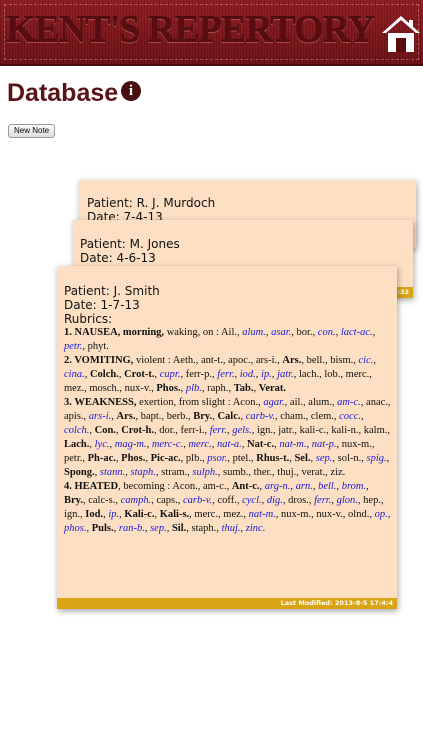 The height and width of the screenshot is (750, 423). I want to click on remedy: cycl., so click(252, 500).